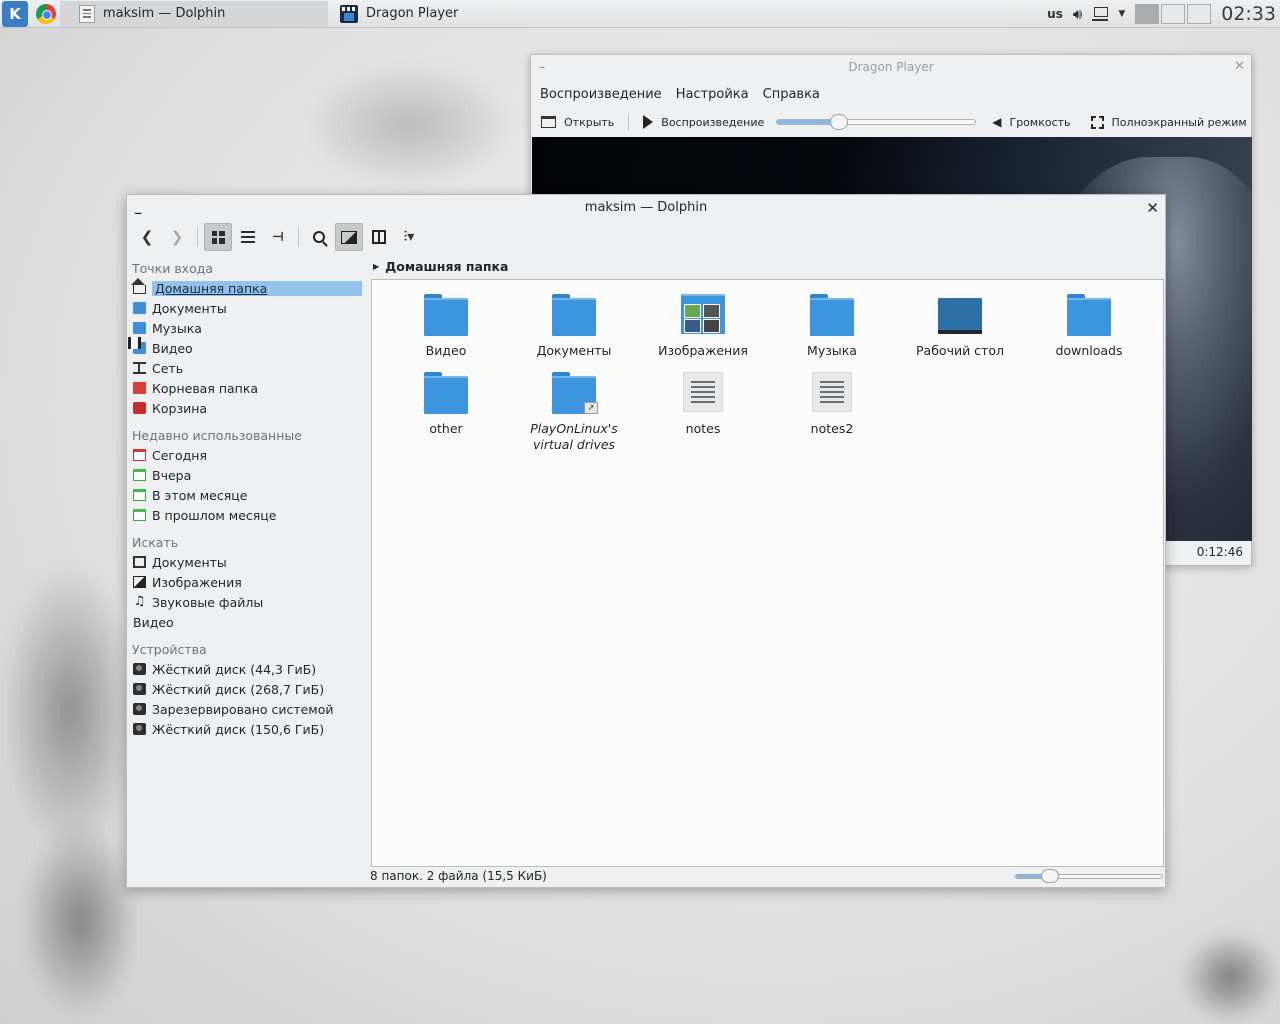 Image resolution: width=1280 pixels, height=1024 pixels. I want to click on main-toolbar: ❮ ❯ ⊣ ⫶▾, so click(646, 237).